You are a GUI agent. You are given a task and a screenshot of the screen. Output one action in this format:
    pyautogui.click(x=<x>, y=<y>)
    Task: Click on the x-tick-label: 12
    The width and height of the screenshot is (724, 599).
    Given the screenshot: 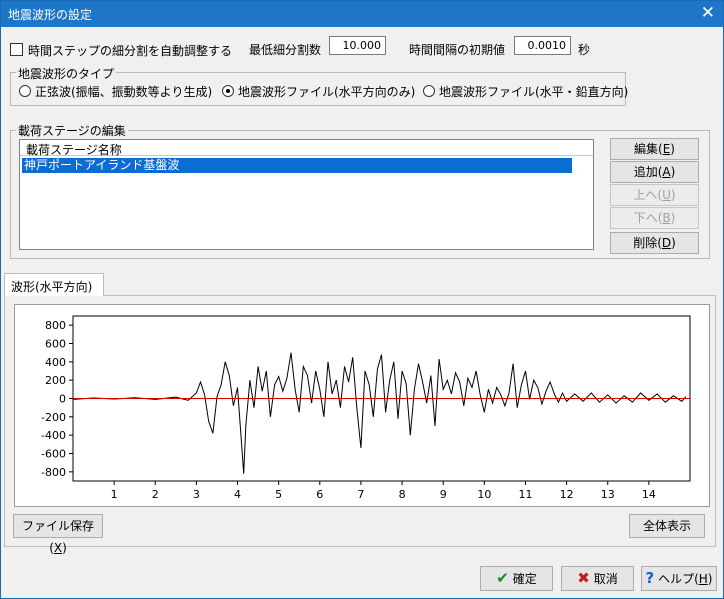 What is the action you would take?
    pyautogui.click(x=567, y=494)
    